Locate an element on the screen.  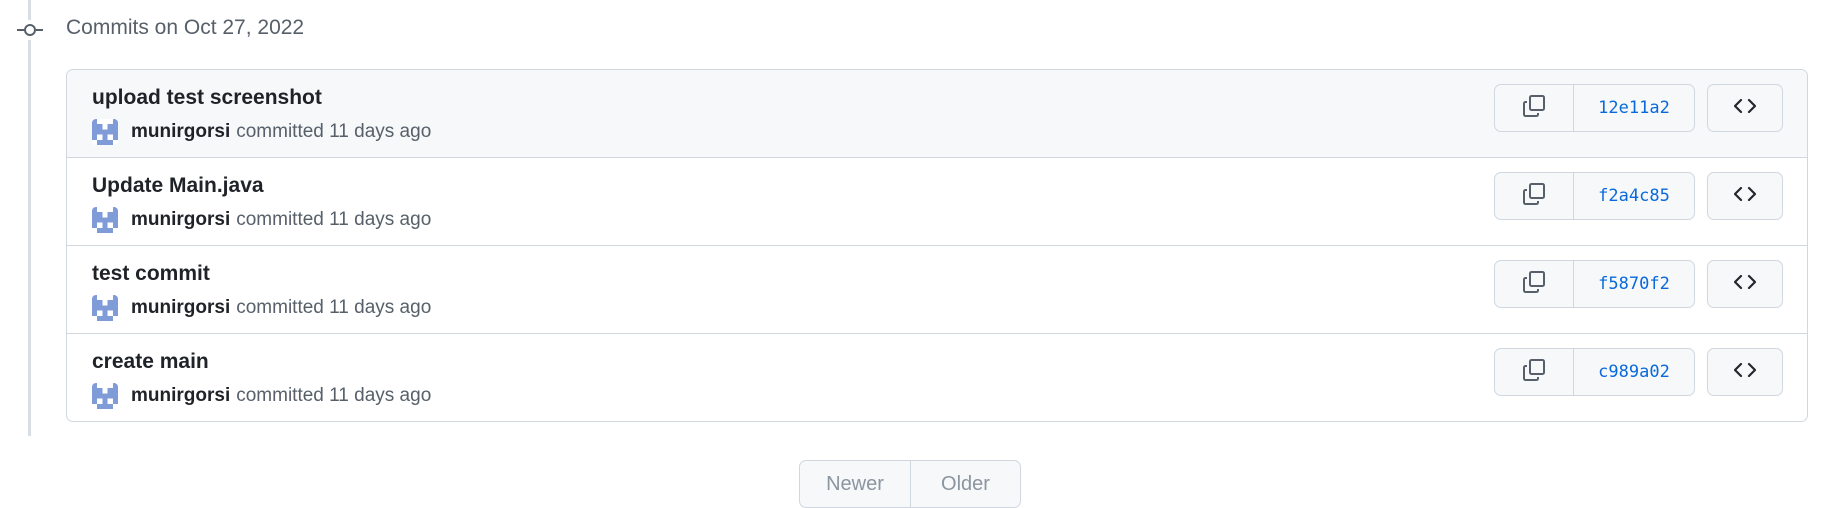
sha-button-group: f5870f2 is located at coordinates (1594, 284).